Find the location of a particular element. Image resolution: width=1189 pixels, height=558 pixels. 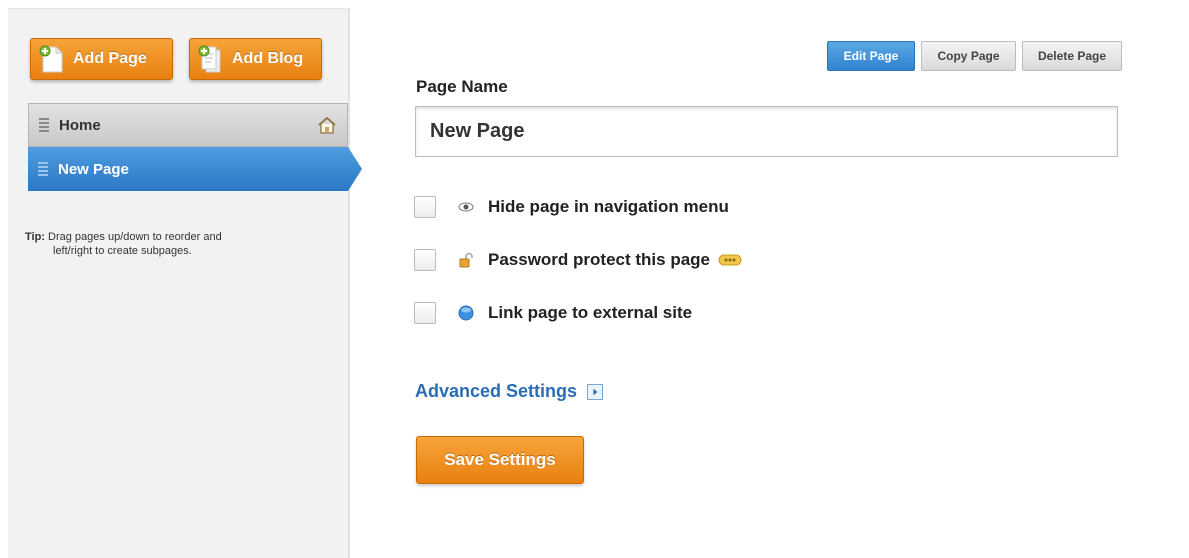

option-password-protect: Password protect this page is located at coordinates (579, 260).